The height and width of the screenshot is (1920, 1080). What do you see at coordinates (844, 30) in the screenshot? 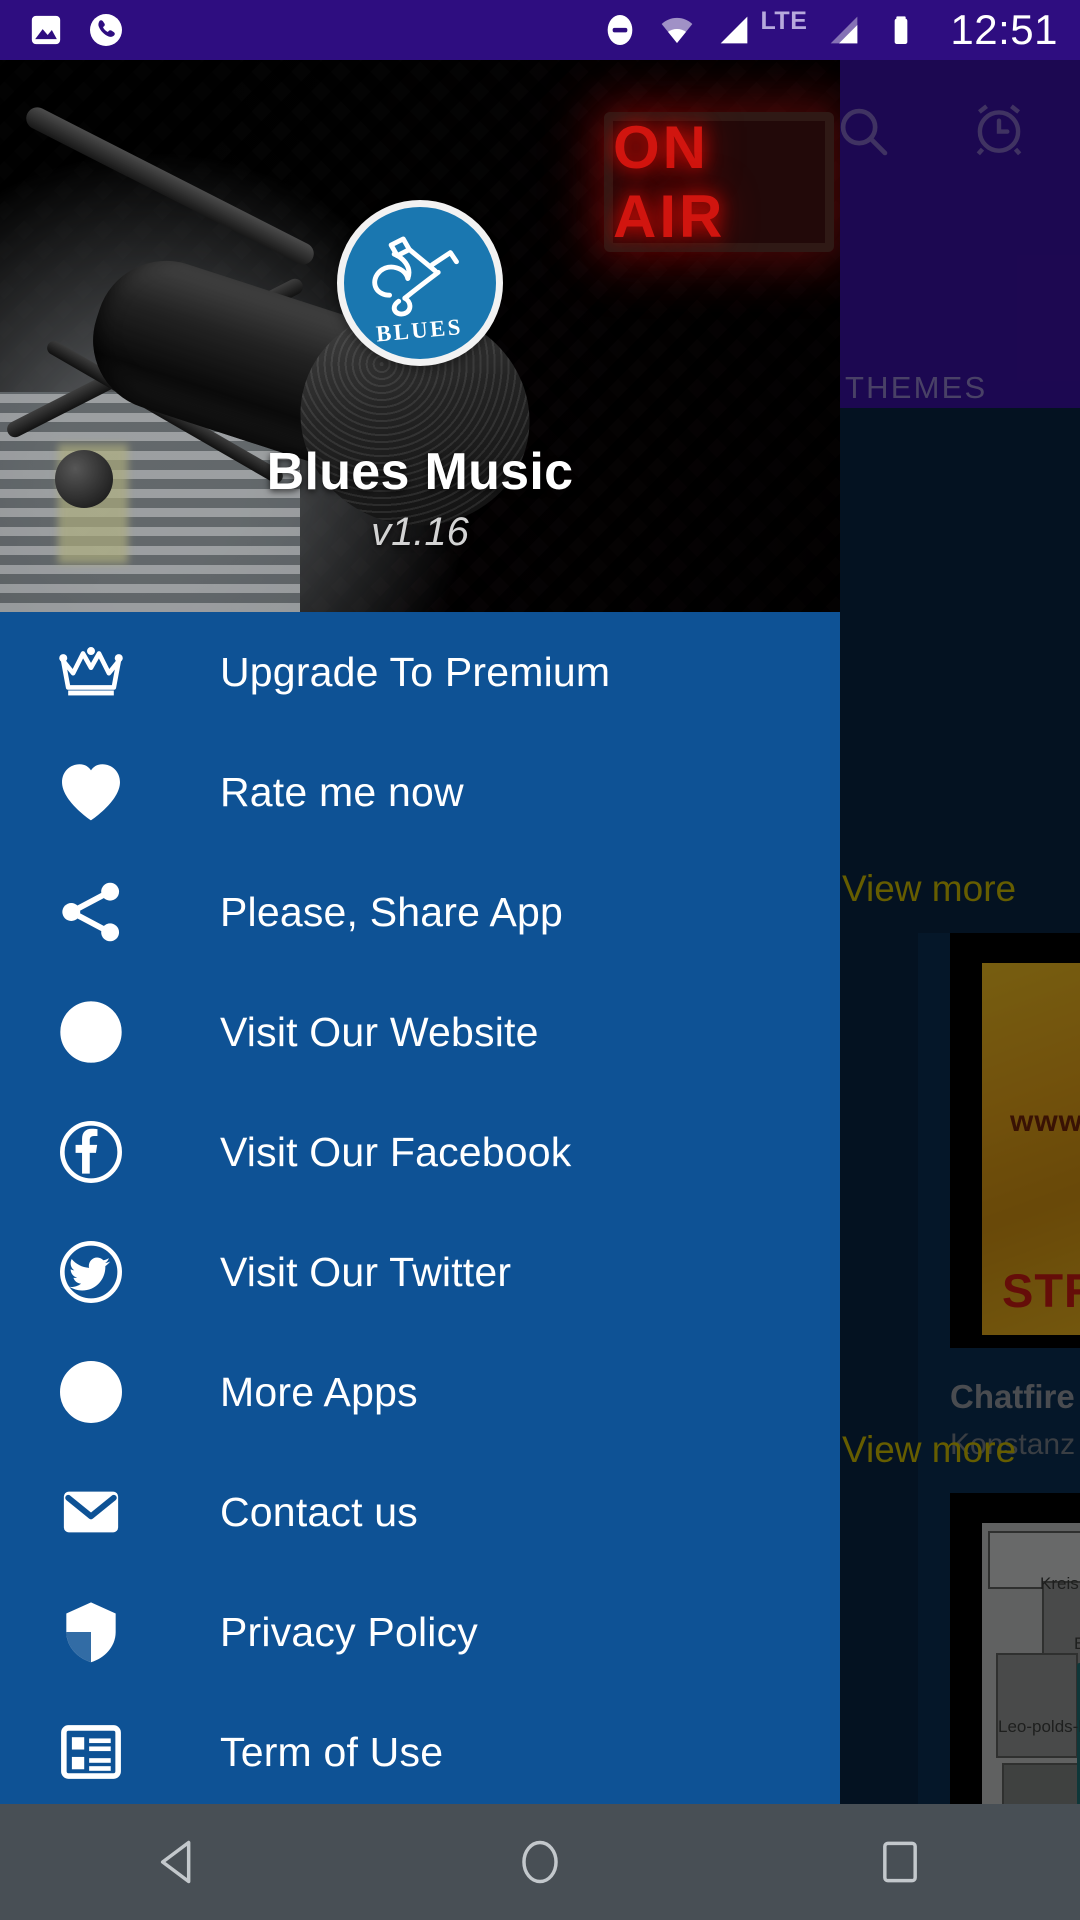
I see `signal-2-icon` at bounding box center [844, 30].